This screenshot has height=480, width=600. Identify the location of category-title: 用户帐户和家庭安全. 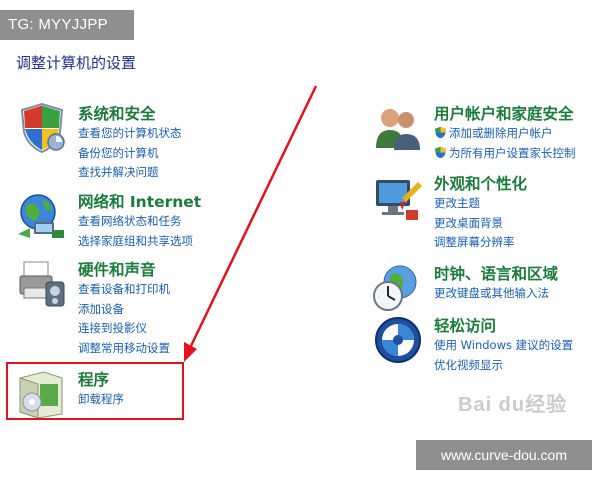
(504, 113).